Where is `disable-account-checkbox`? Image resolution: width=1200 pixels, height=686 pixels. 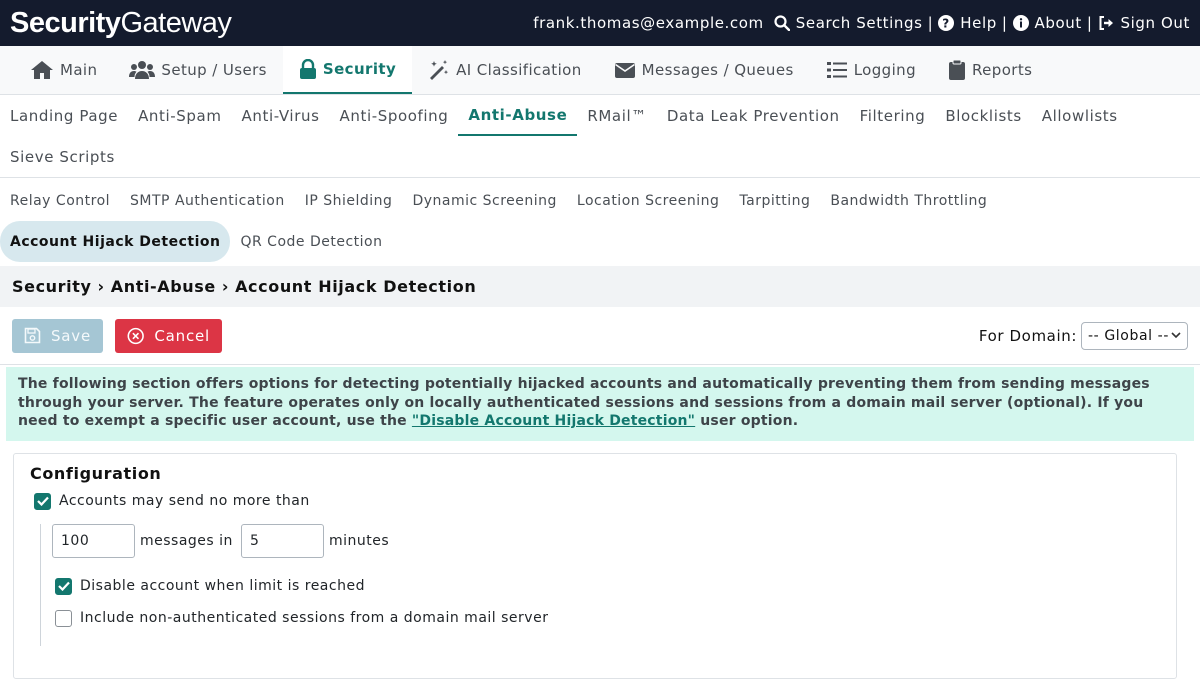 disable-account-checkbox is located at coordinates (63, 586).